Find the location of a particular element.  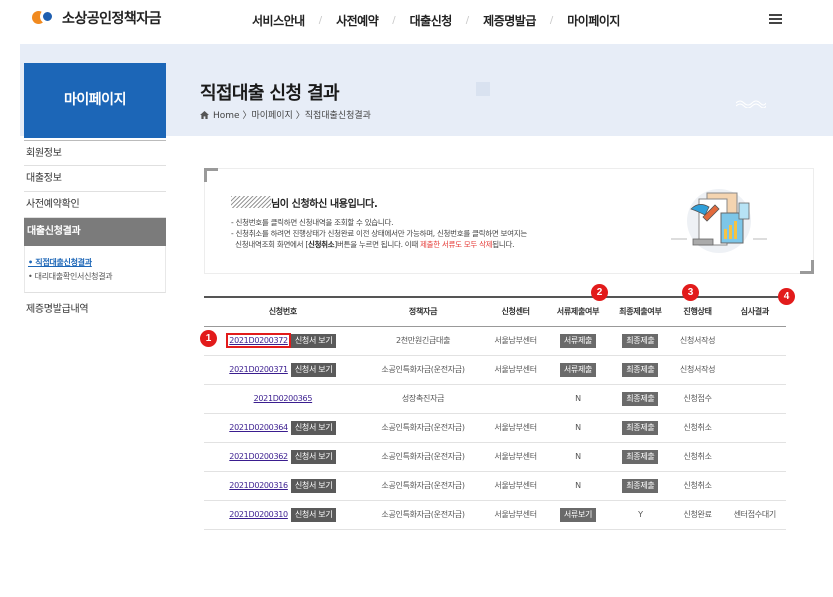

application-number-link: 2021D0200316 is located at coordinates (258, 485).